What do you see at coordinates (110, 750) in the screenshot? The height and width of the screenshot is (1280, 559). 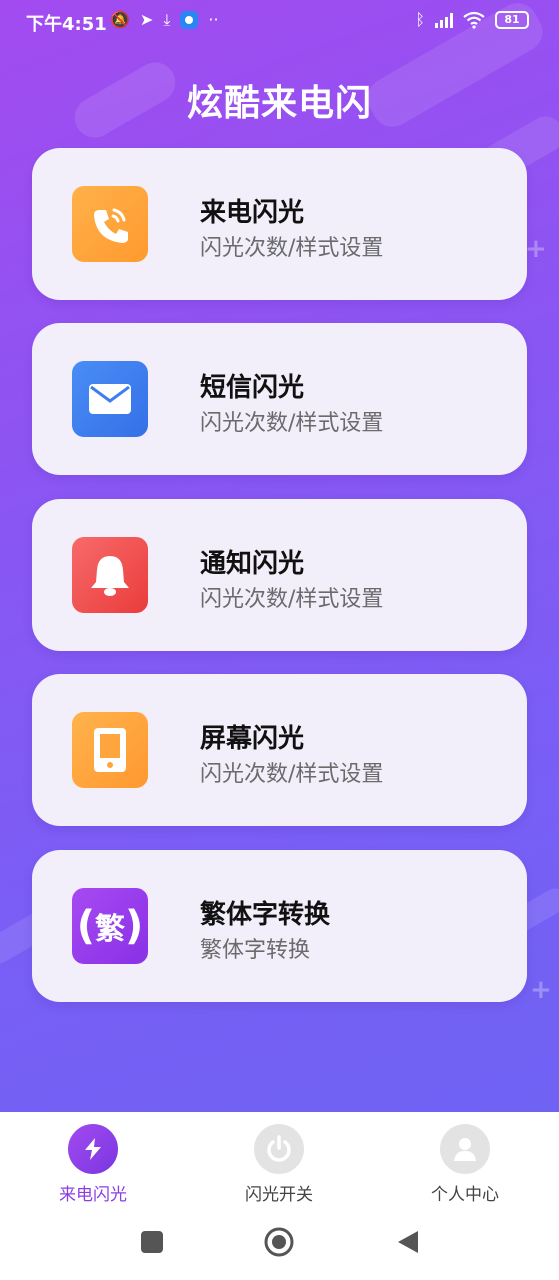 I see `phone-screen-icon` at bounding box center [110, 750].